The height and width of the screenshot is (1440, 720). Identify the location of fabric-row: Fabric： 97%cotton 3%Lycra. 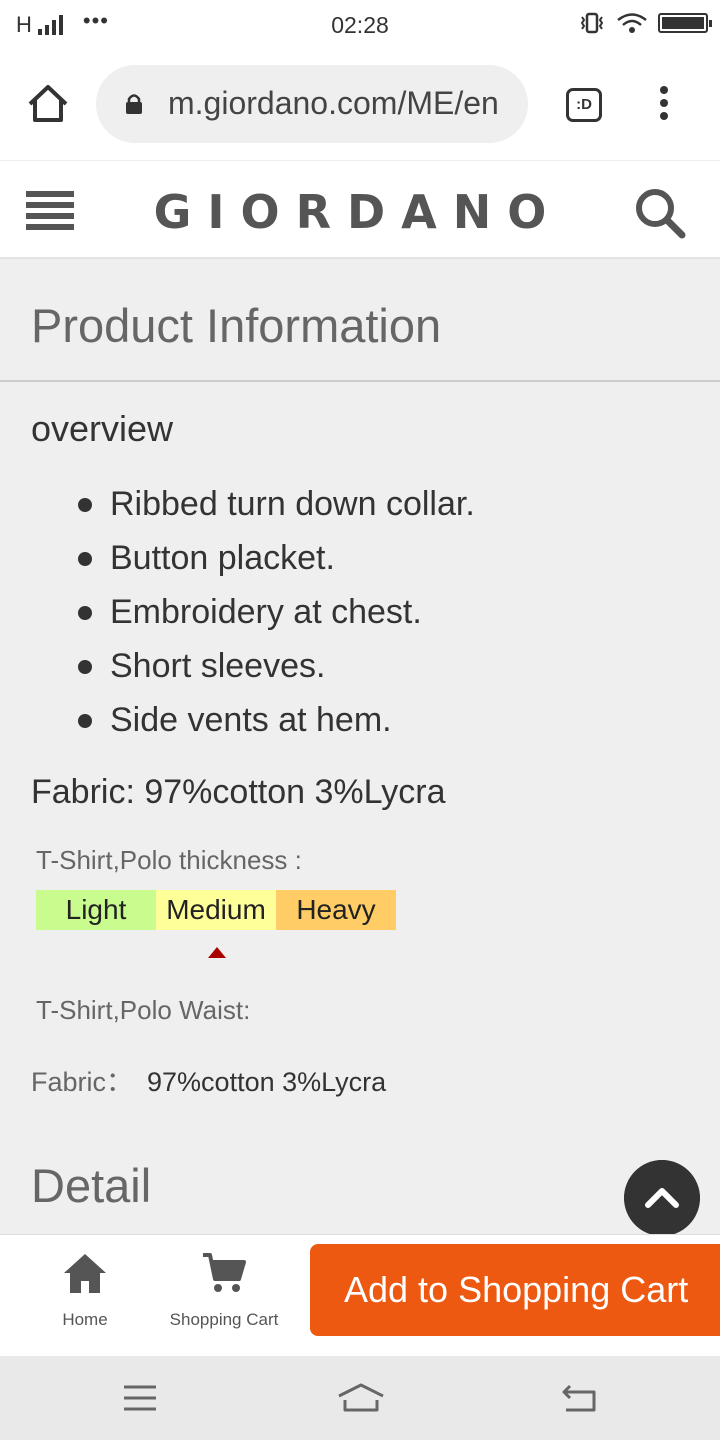
(208, 1079).